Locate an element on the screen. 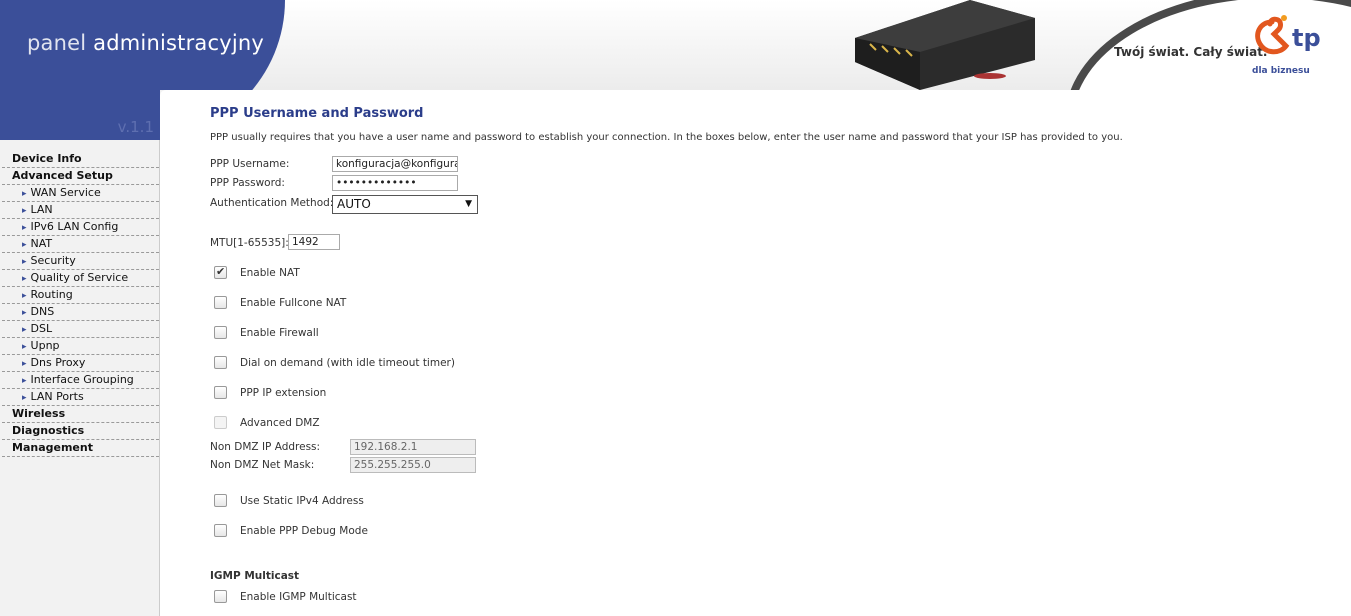 Image resolution: width=1351 pixels, height=616 pixels. igmp-multicast-checkbox is located at coordinates (220, 596).